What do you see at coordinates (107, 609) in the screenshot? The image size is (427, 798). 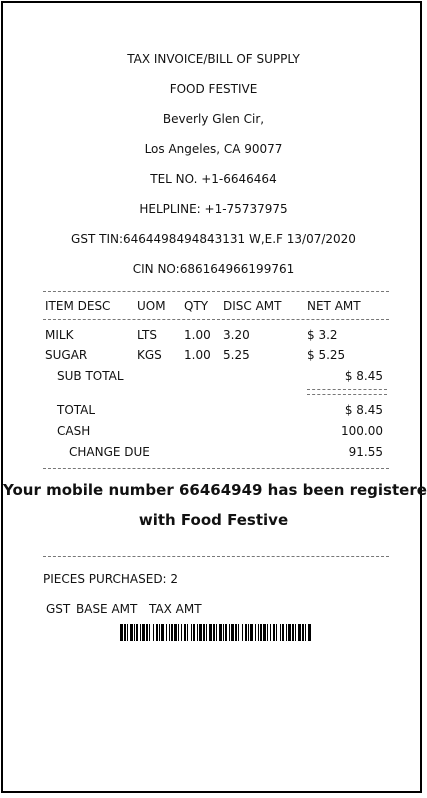 I see `base-amt-column: BASE AMT` at bounding box center [107, 609].